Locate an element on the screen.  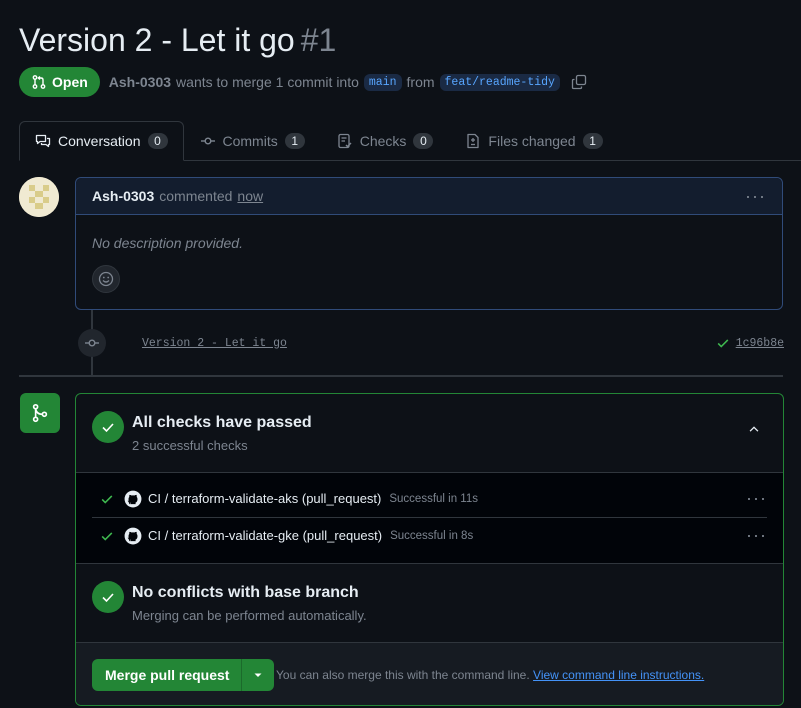
checks-subtitle: 2 successful checks is located at coordinates (190, 445).